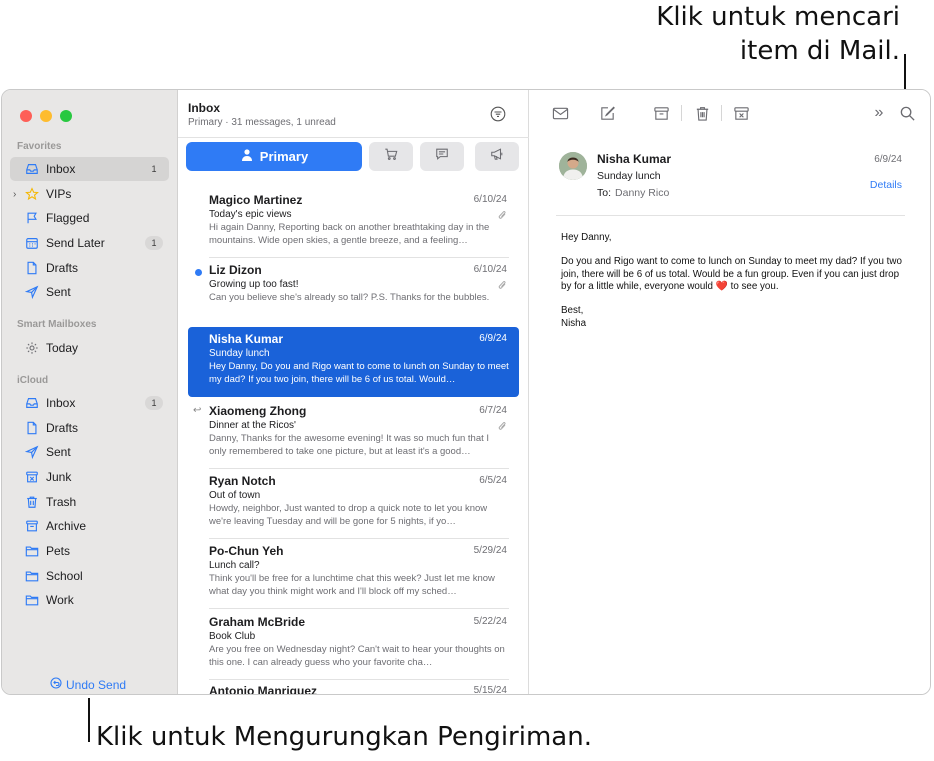 This screenshot has width=934, height=761. I want to click on sidebar-item-label: Flagged, so click(68, 218).